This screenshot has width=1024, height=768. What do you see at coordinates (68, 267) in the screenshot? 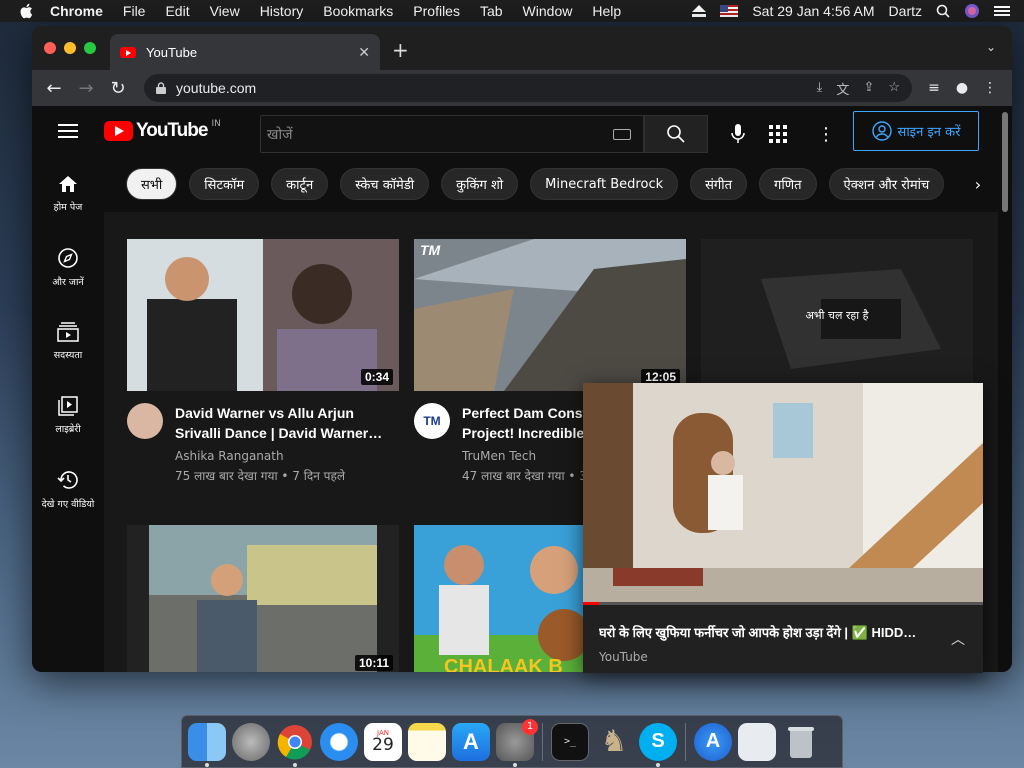
I see `sidebar-item-explore: और जानें` at bounding box center [68, 267].